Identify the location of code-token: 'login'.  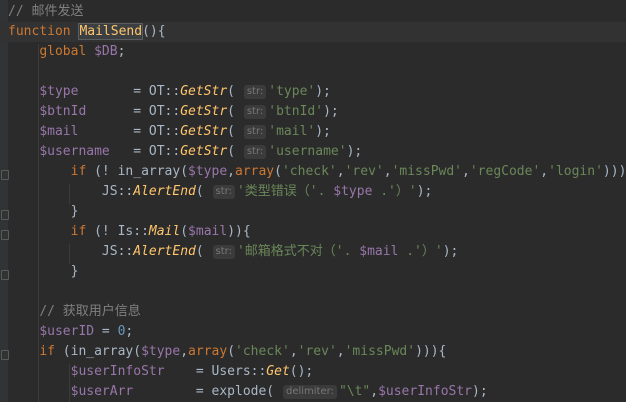
(575, 171).